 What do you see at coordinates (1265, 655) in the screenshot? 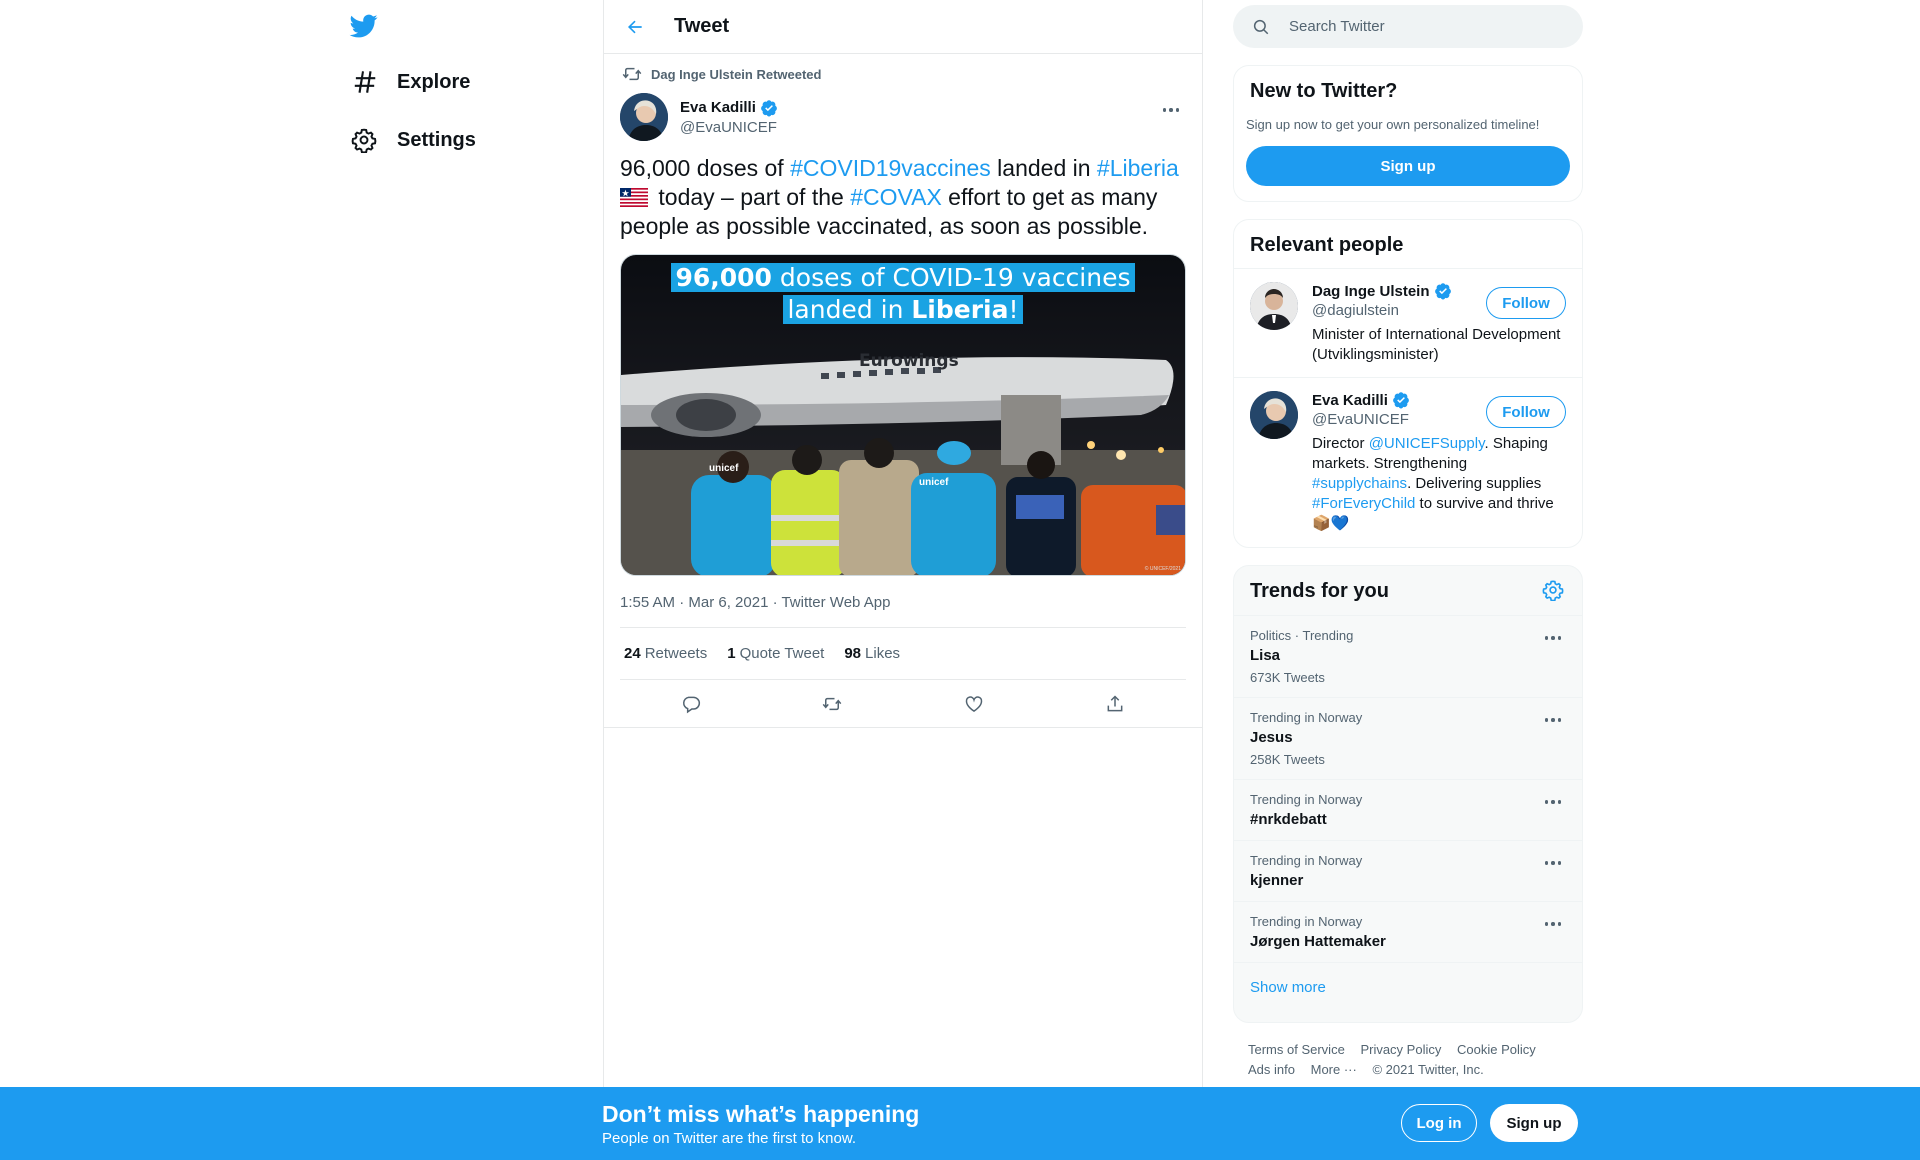
I see `trend-name: Lisa` at bounding box center [1265, 655].